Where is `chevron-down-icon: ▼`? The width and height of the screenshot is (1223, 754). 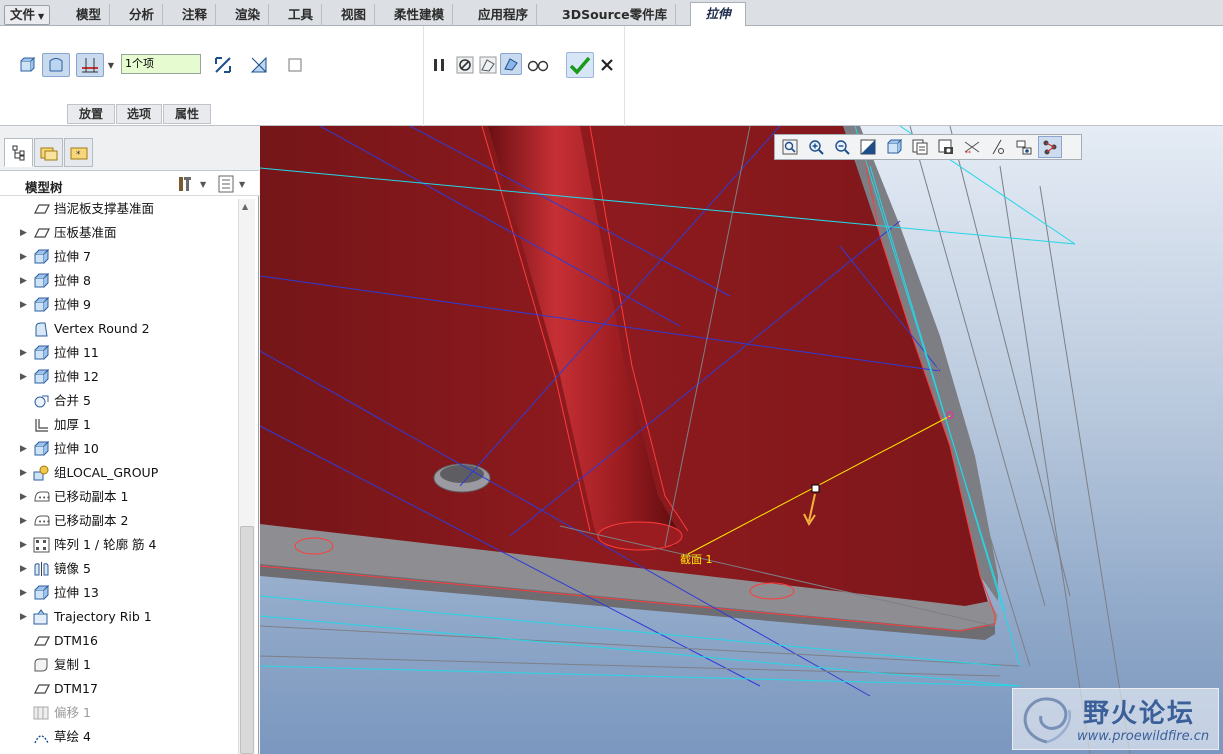 chevron-down-icon: ▼ is located at coordinates (111, 65).